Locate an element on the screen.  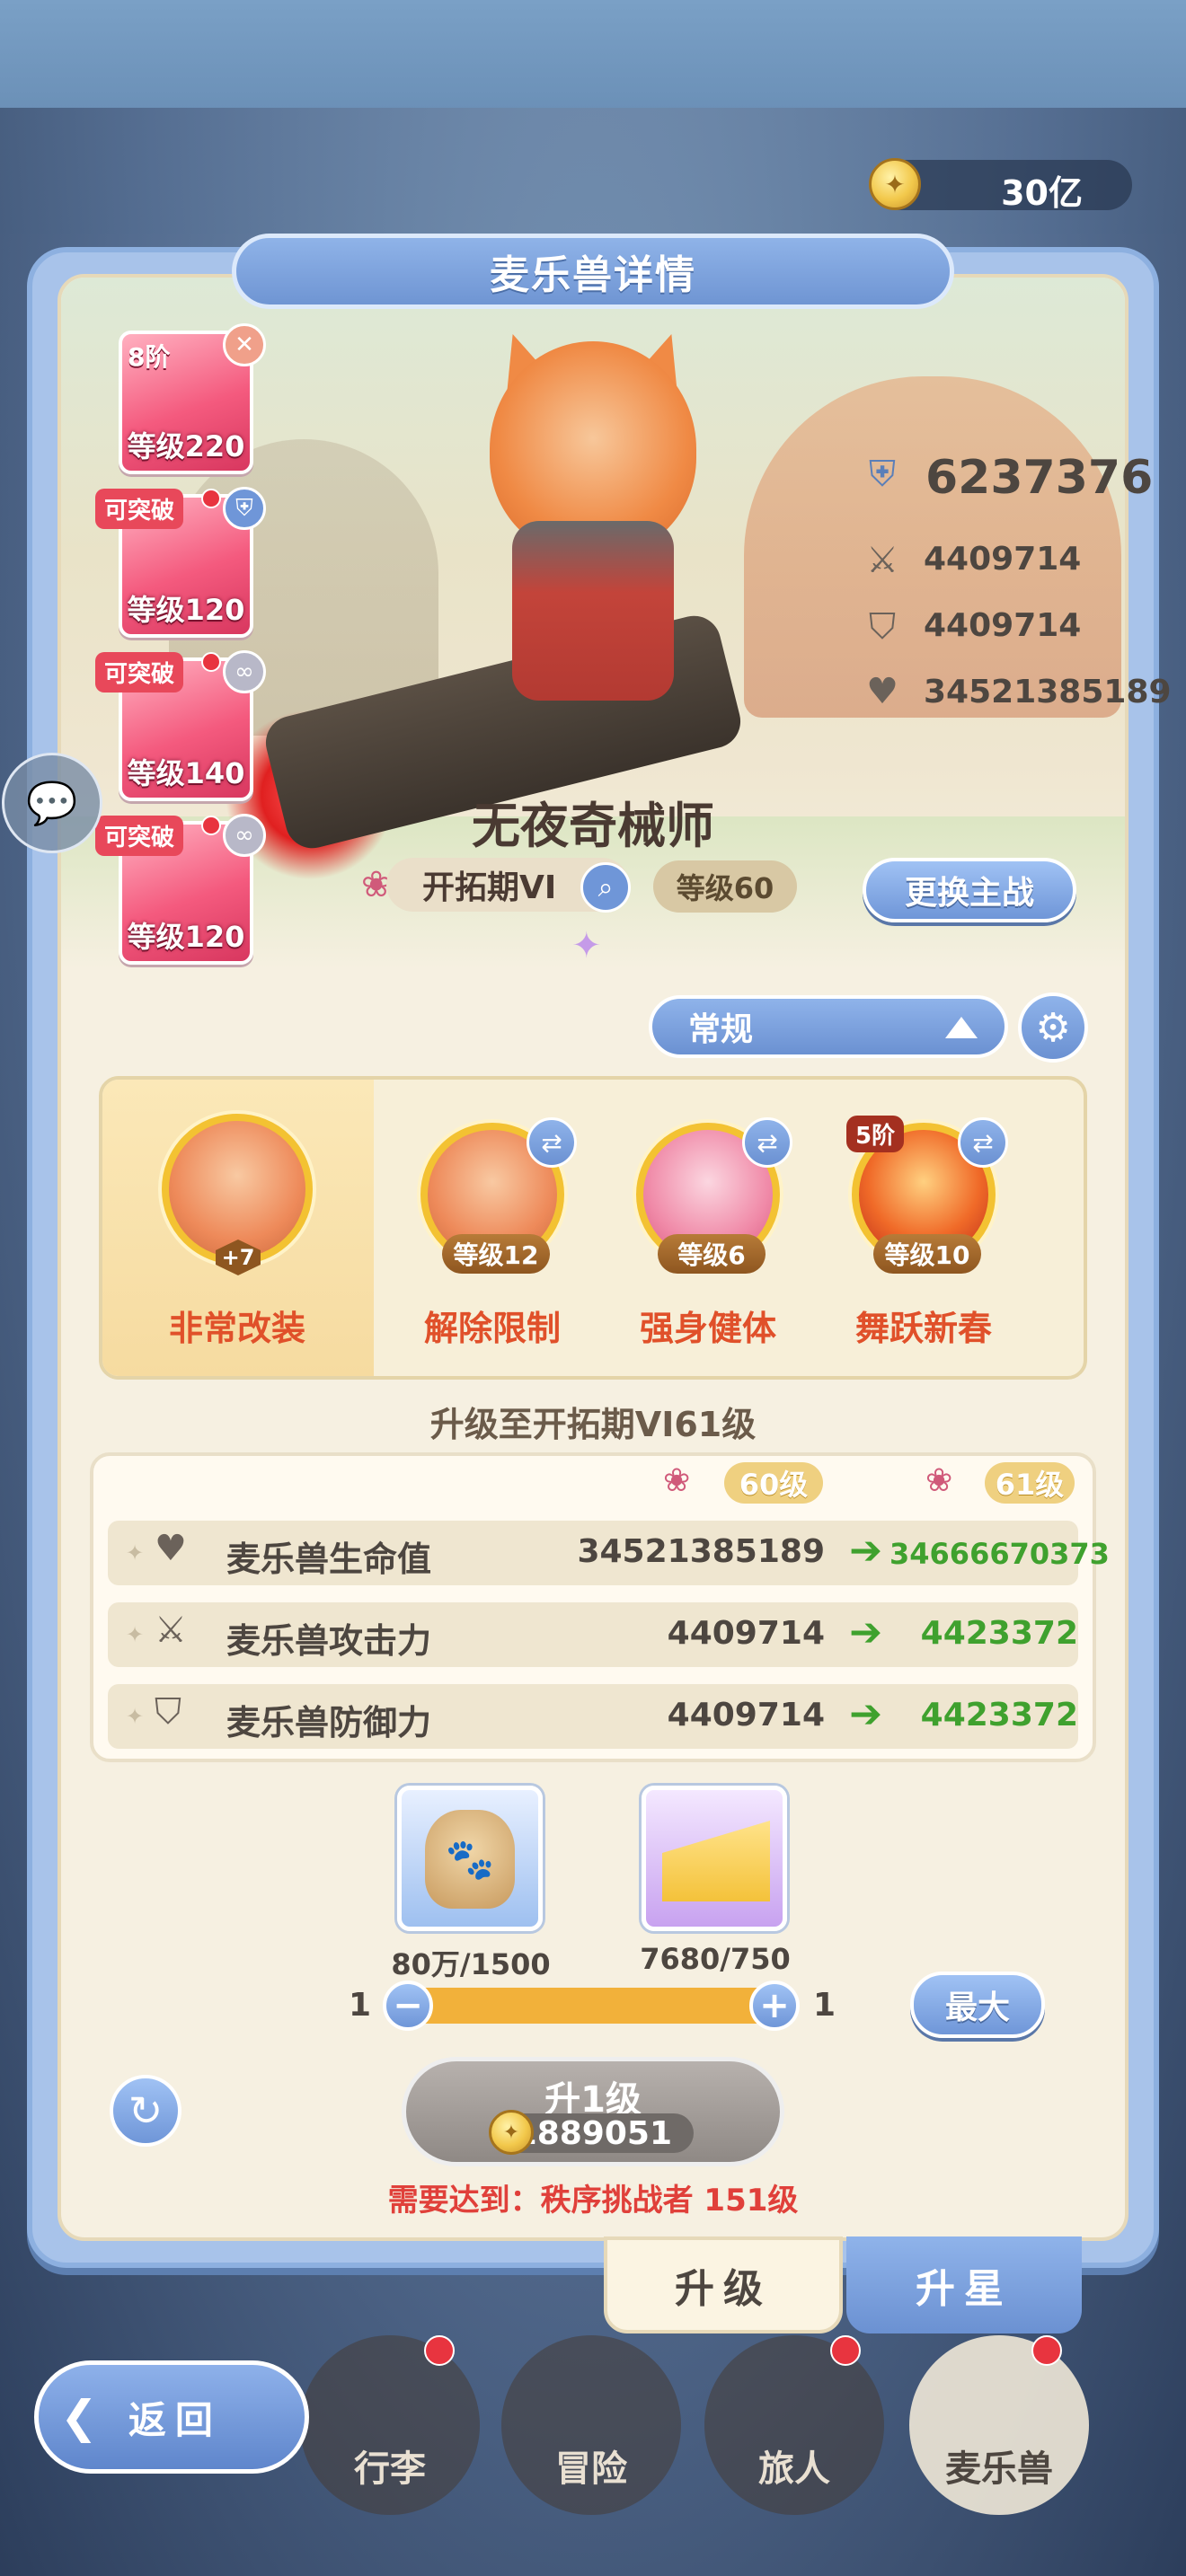
to-level-pill: 61级 is located at coordinates (1030, 1483).